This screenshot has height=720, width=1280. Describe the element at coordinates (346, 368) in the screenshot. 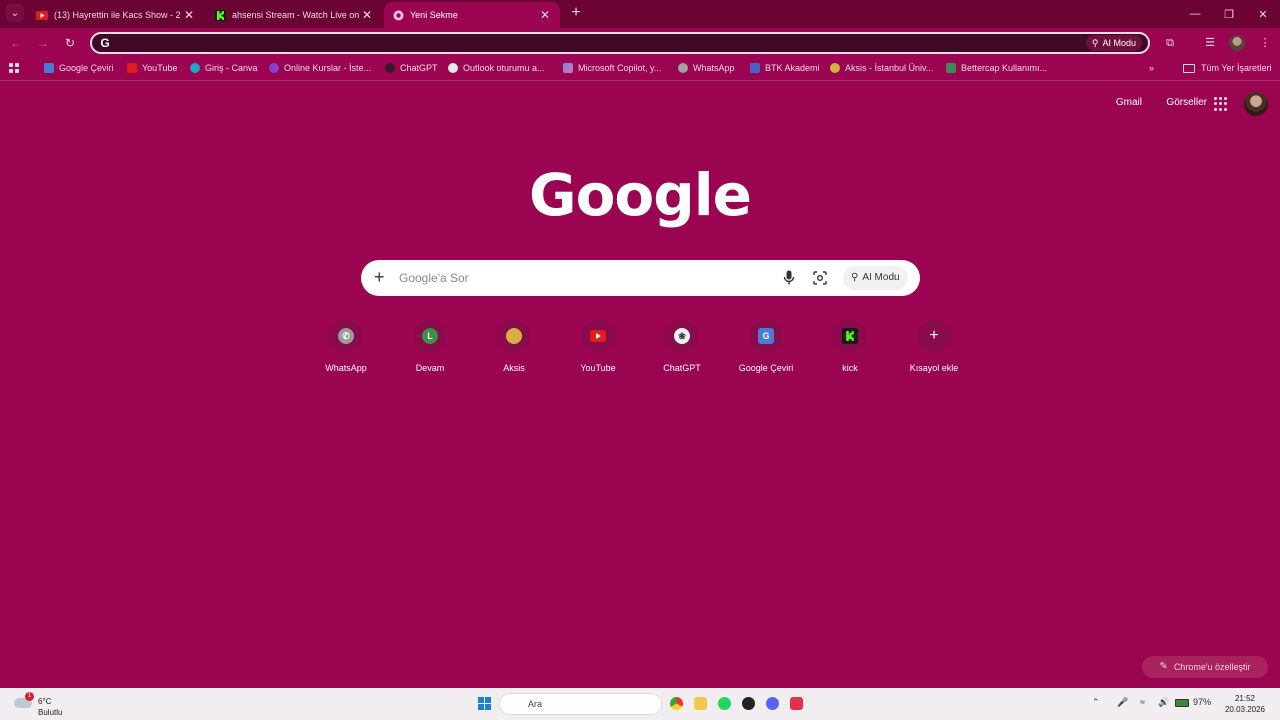

I see `shortcut-label: WhatsApp` at that location.